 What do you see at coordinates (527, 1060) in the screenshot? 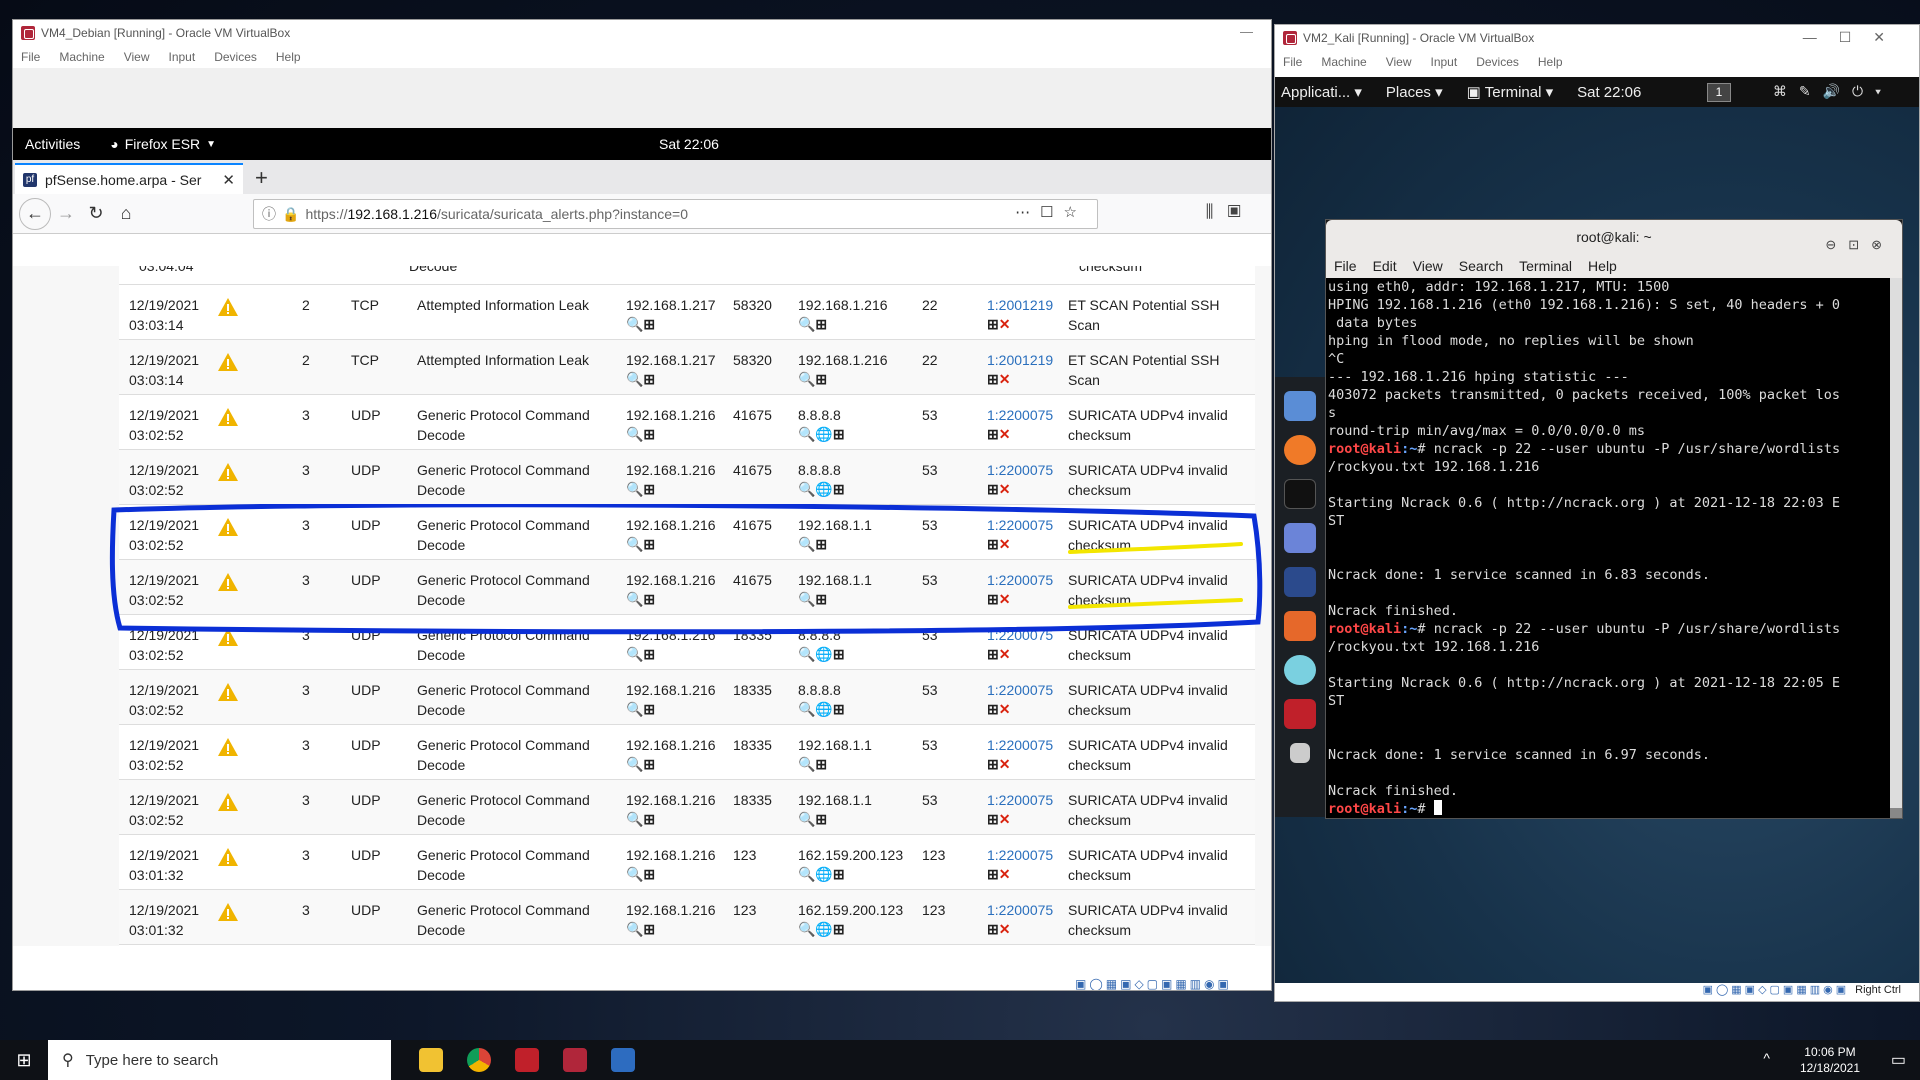
I see `app-bolt-icon` at bounding box center [527, 1060].